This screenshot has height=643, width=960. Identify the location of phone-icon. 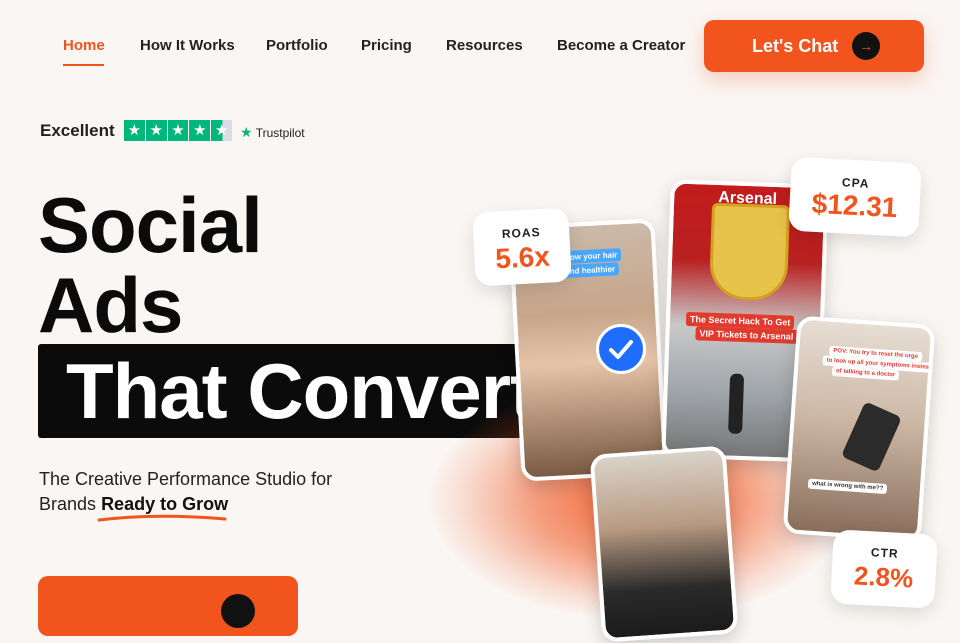
(871, 437).